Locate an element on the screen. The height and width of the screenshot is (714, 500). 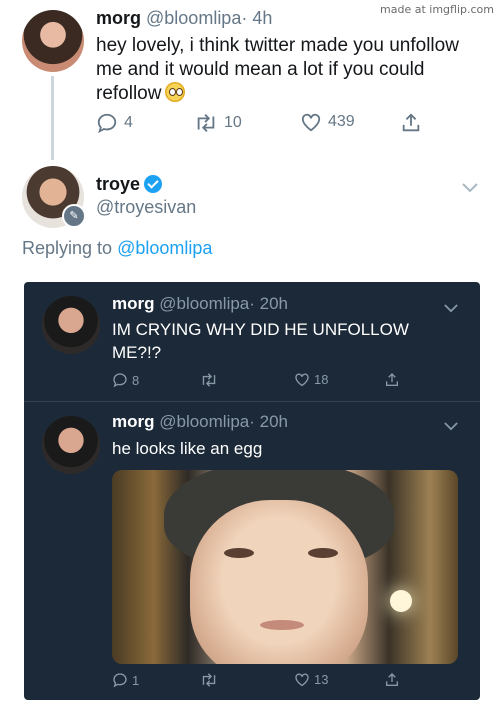
reply-button: 8 is located at coordinates (125, 380).